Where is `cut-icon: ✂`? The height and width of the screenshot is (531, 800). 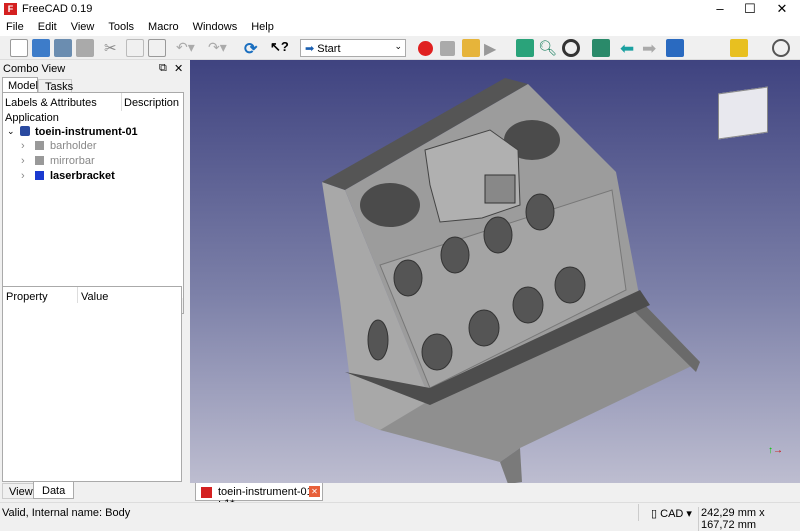
cut-icon: ✂ is located at coordinates (113, 48).